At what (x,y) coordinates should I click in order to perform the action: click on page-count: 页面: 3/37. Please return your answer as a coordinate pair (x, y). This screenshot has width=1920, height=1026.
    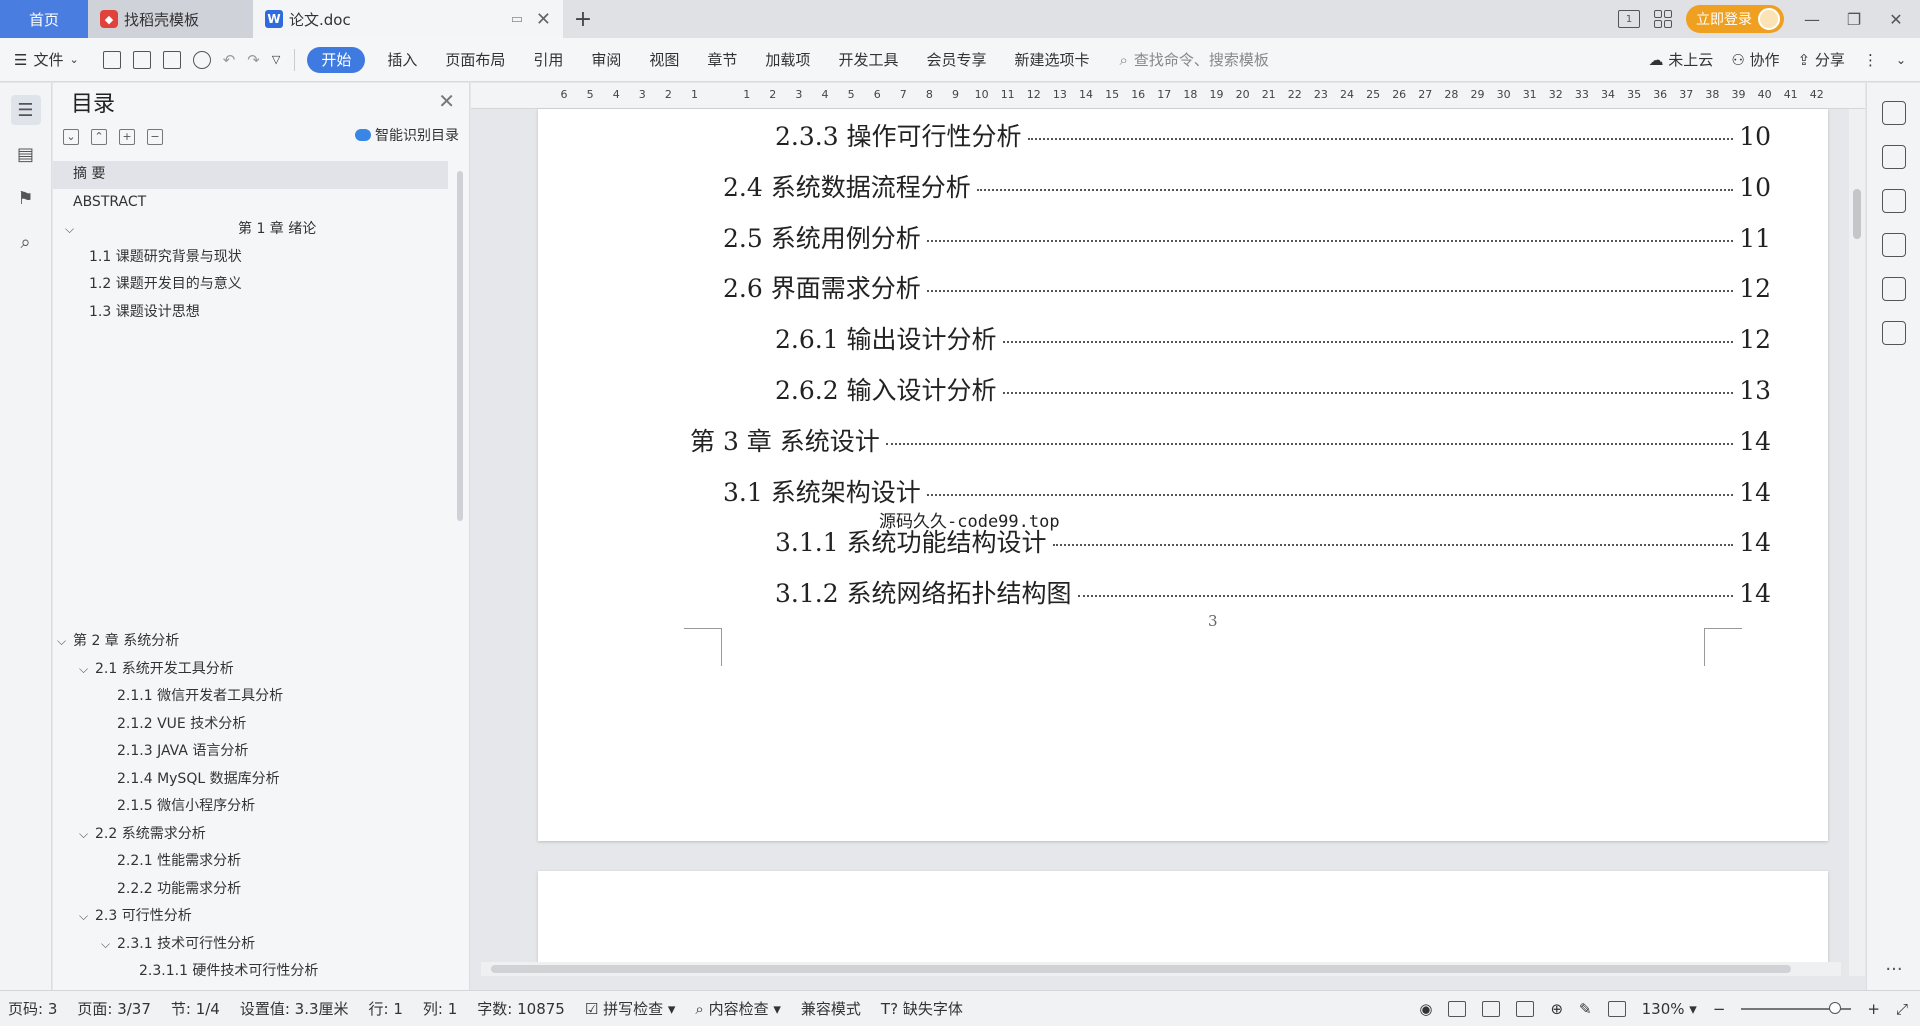
    Looking at the image, I should click on (114, 1008).